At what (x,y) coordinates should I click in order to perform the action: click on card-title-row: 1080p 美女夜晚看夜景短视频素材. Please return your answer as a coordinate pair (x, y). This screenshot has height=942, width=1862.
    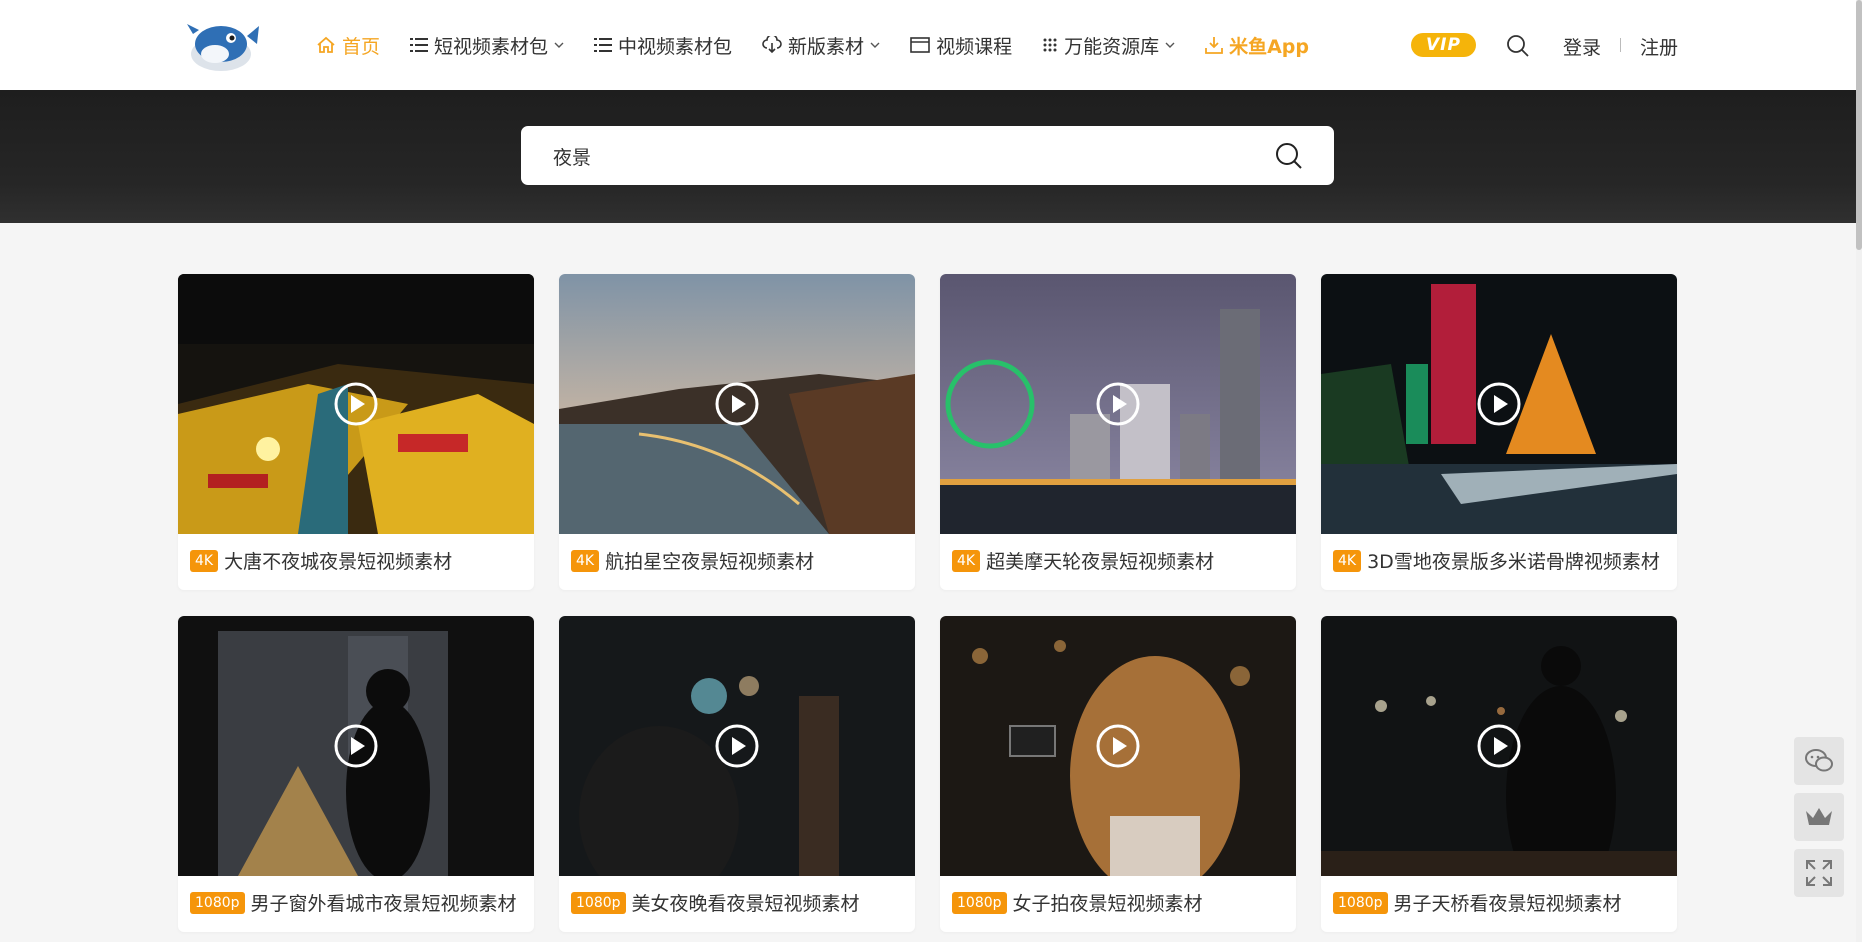
    Looking at the image, I should click on (715, 902).